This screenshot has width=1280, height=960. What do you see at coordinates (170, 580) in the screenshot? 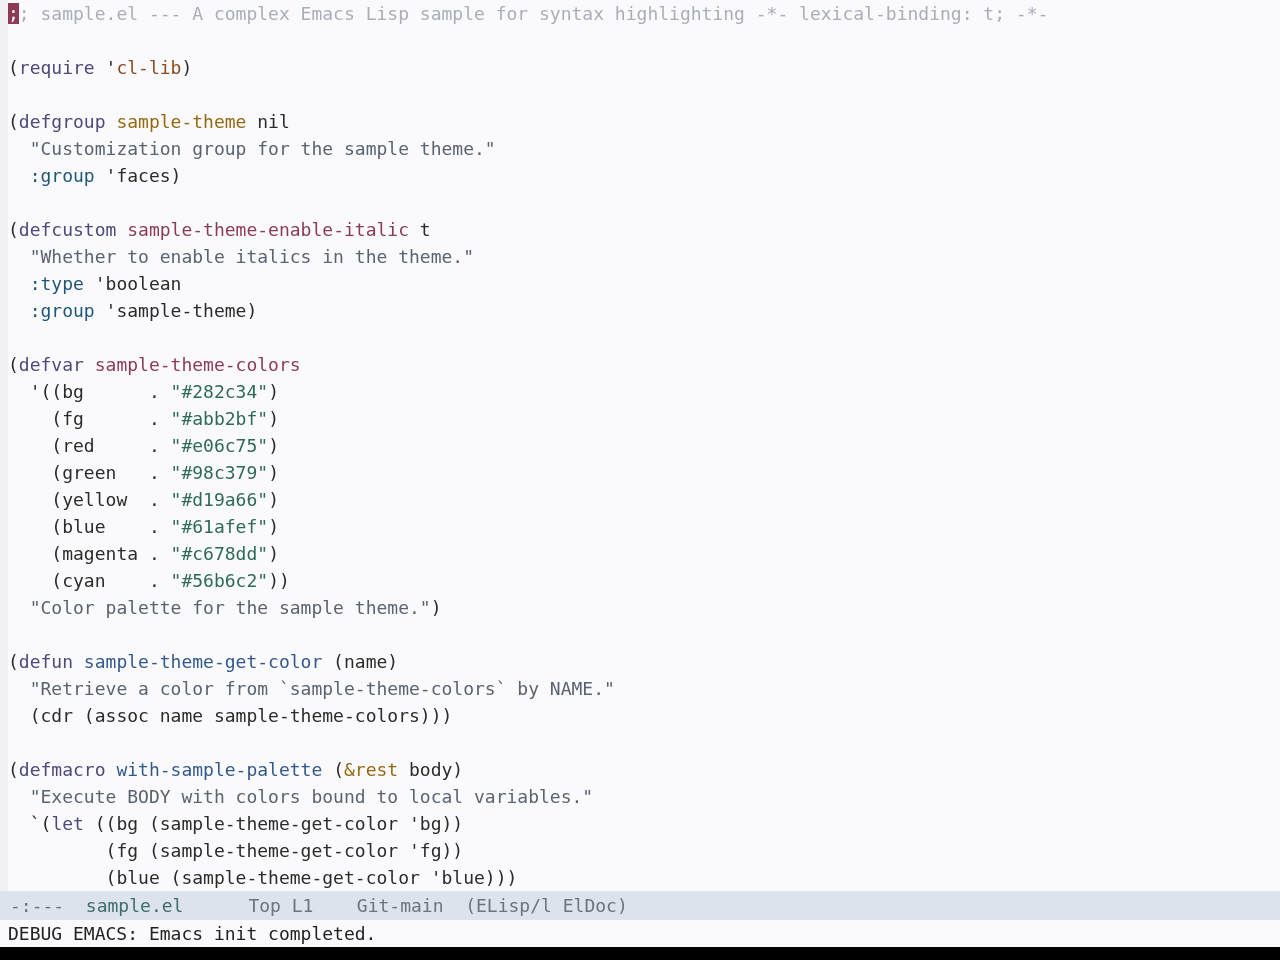
I see `code-line: (cyan . "#56b6c2"))` at bounding box center [170, 580].